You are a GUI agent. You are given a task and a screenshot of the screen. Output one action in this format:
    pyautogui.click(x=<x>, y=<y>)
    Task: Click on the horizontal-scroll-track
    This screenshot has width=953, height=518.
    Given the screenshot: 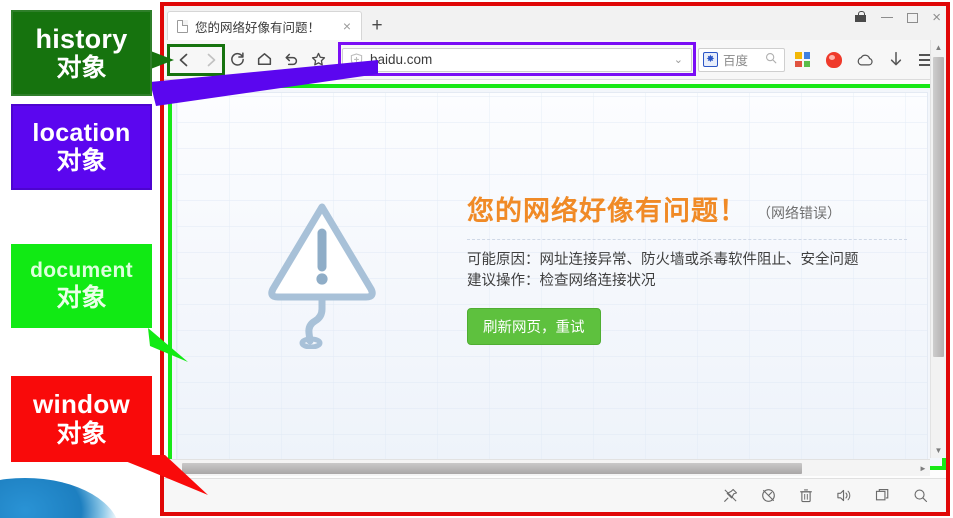 What is the action you would take?
    pyautogui.click(x=549, y=468)
    